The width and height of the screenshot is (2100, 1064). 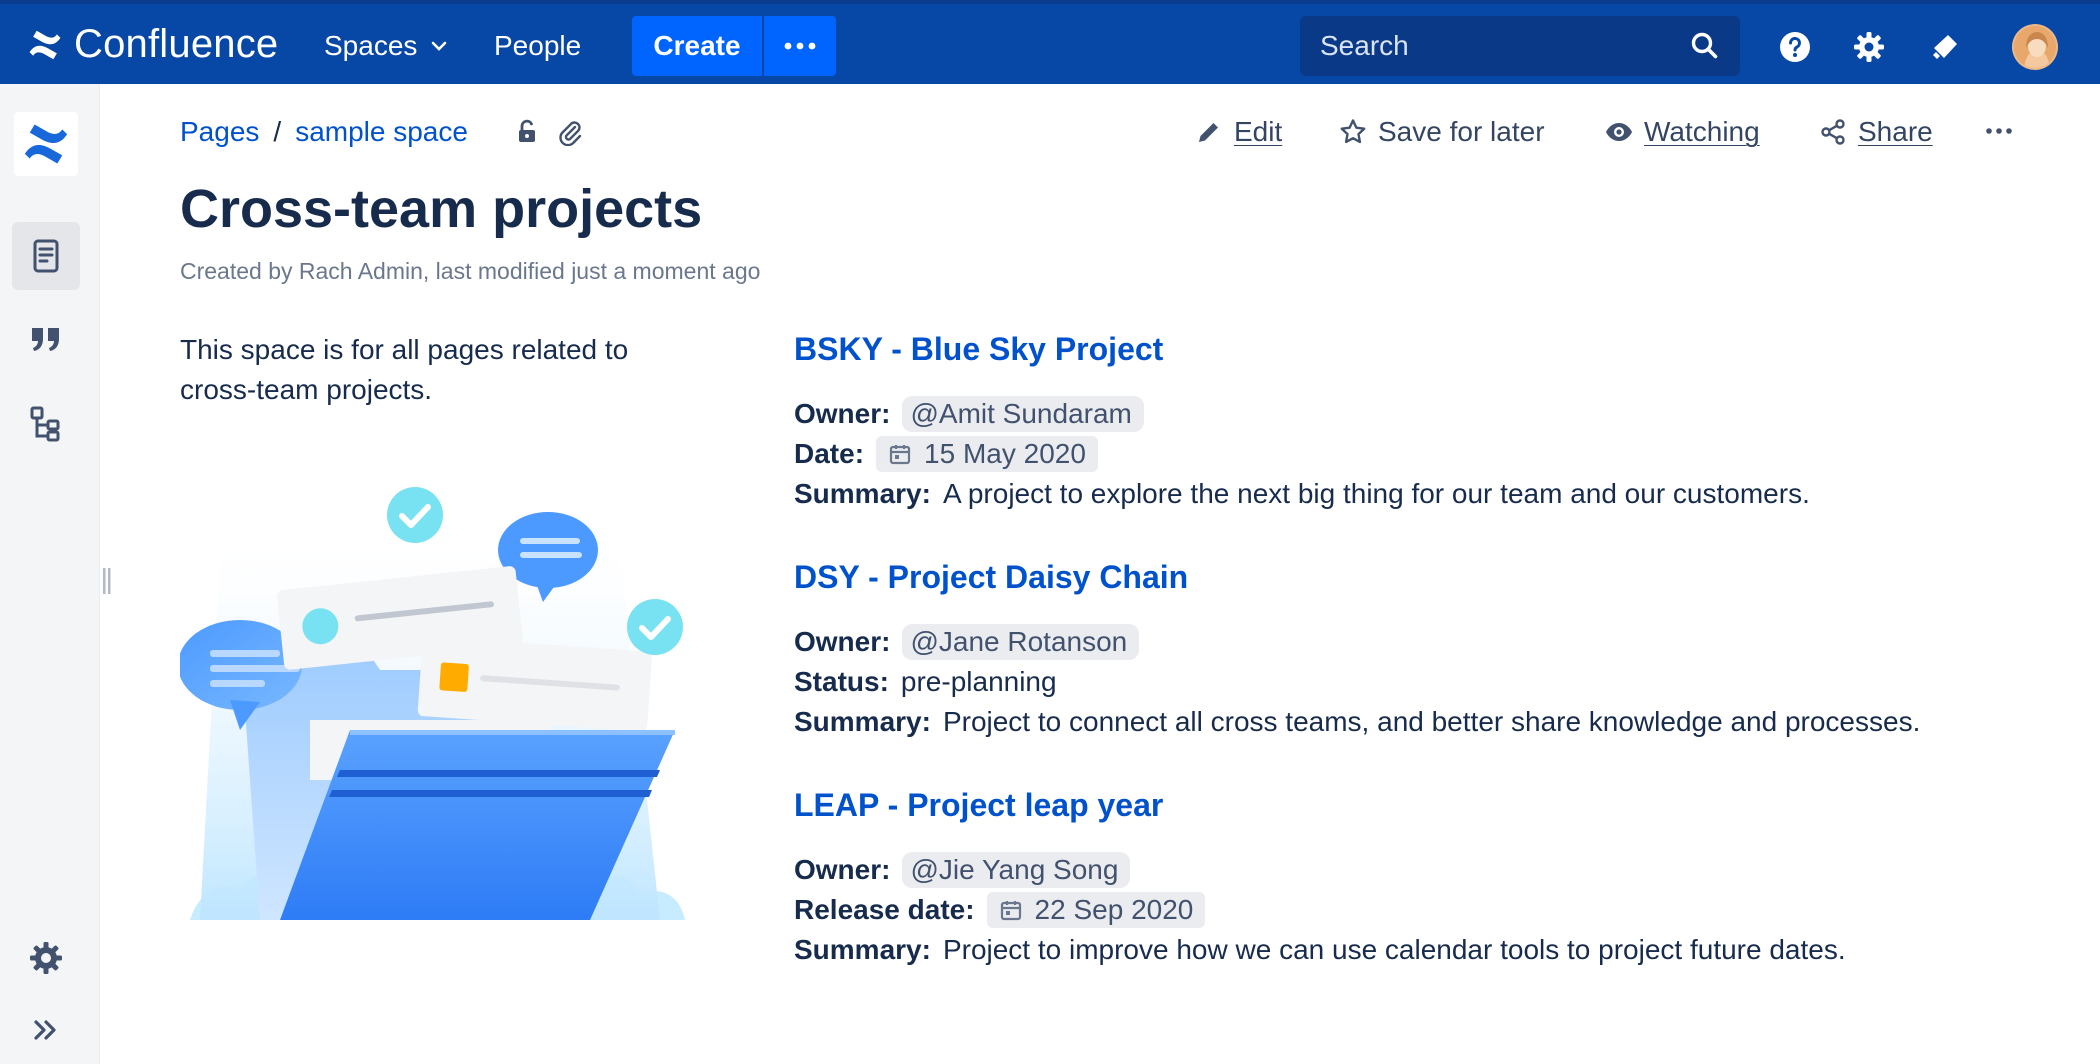 I want to click on breadcrumb: Pages / sample space, so click(x=382, y=132).